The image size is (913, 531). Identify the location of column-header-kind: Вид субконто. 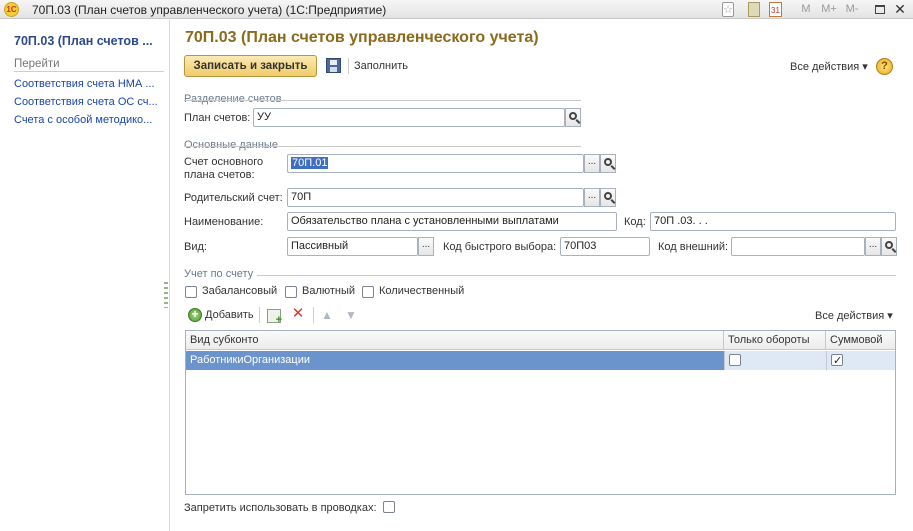
(455, 340).